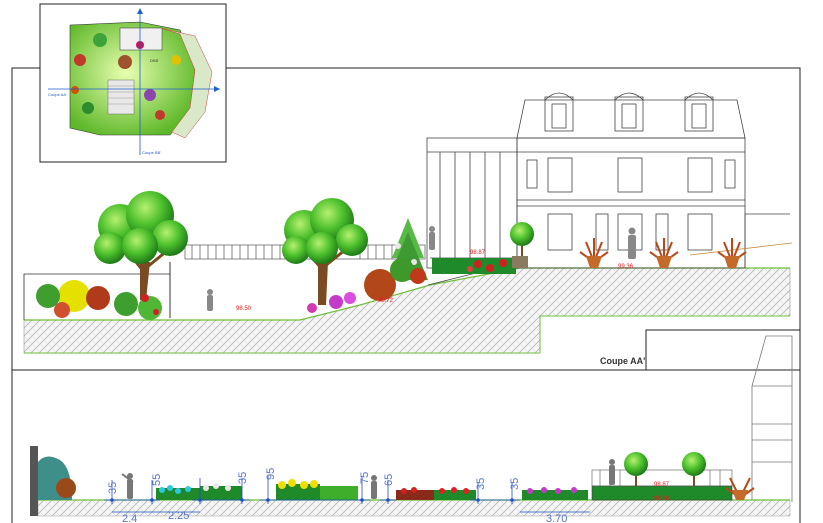  I want to click on dimension-label: 65, so click(389, 480).